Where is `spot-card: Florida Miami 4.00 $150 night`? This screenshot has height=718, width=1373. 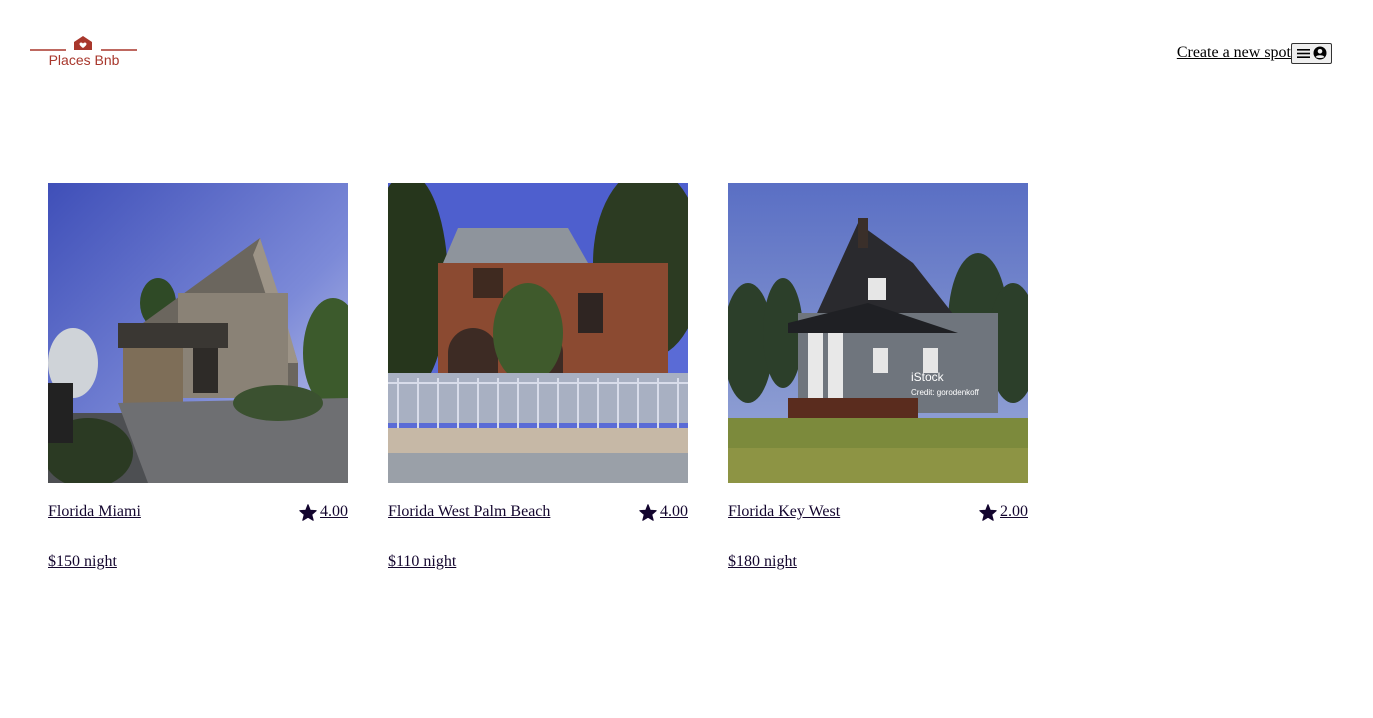
spot-card: Florida Miami 4.00 $150 night is located at coordinates (198, 377).